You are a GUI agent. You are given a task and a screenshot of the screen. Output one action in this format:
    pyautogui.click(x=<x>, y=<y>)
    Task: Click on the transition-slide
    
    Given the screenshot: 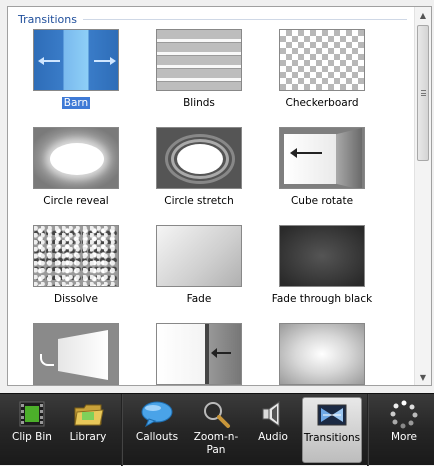 What is the action you would take?
    pyautogui.click(x=199, y=363)
    